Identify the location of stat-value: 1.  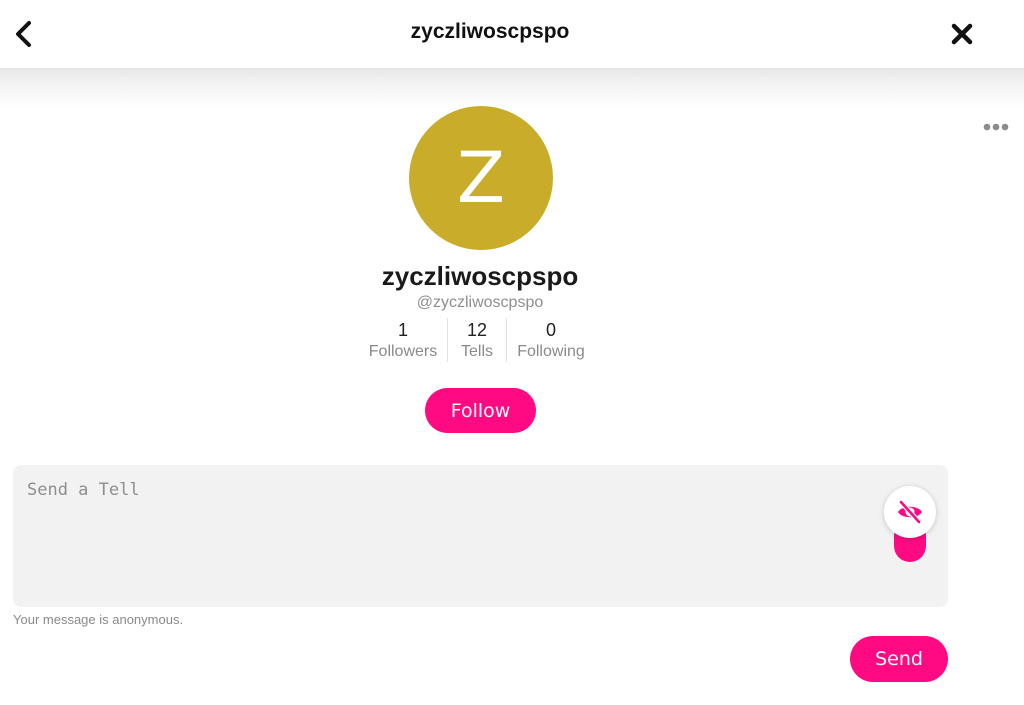
(402, 330).